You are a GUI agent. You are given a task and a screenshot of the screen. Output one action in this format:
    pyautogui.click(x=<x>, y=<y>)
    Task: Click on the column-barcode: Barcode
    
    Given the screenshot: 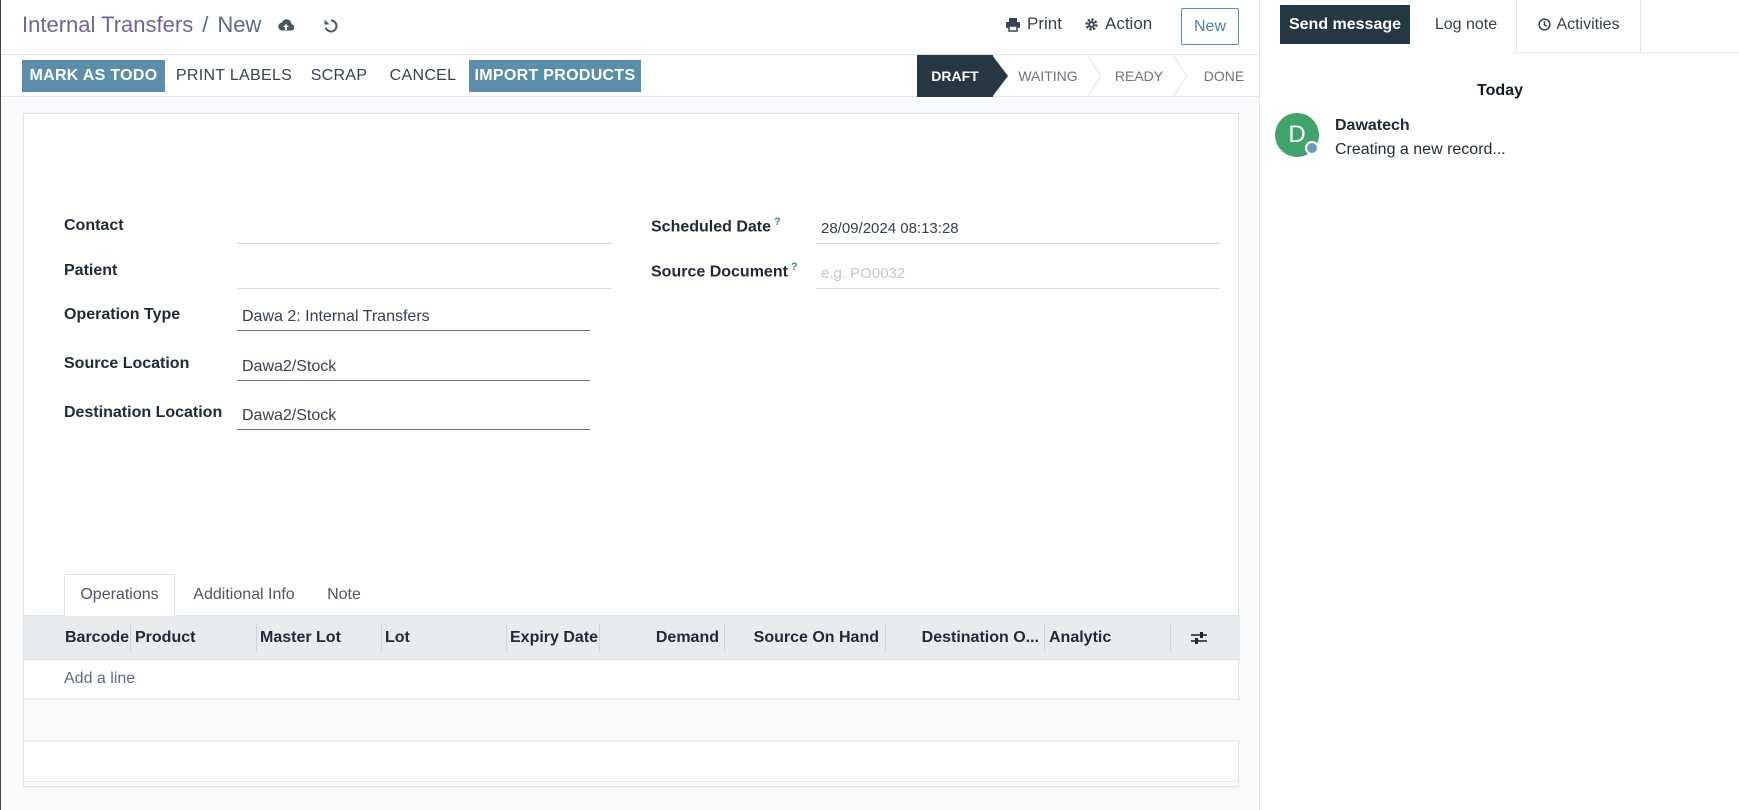 What is the action you would take?
    pyautogui.click(x=97, y=638)
    